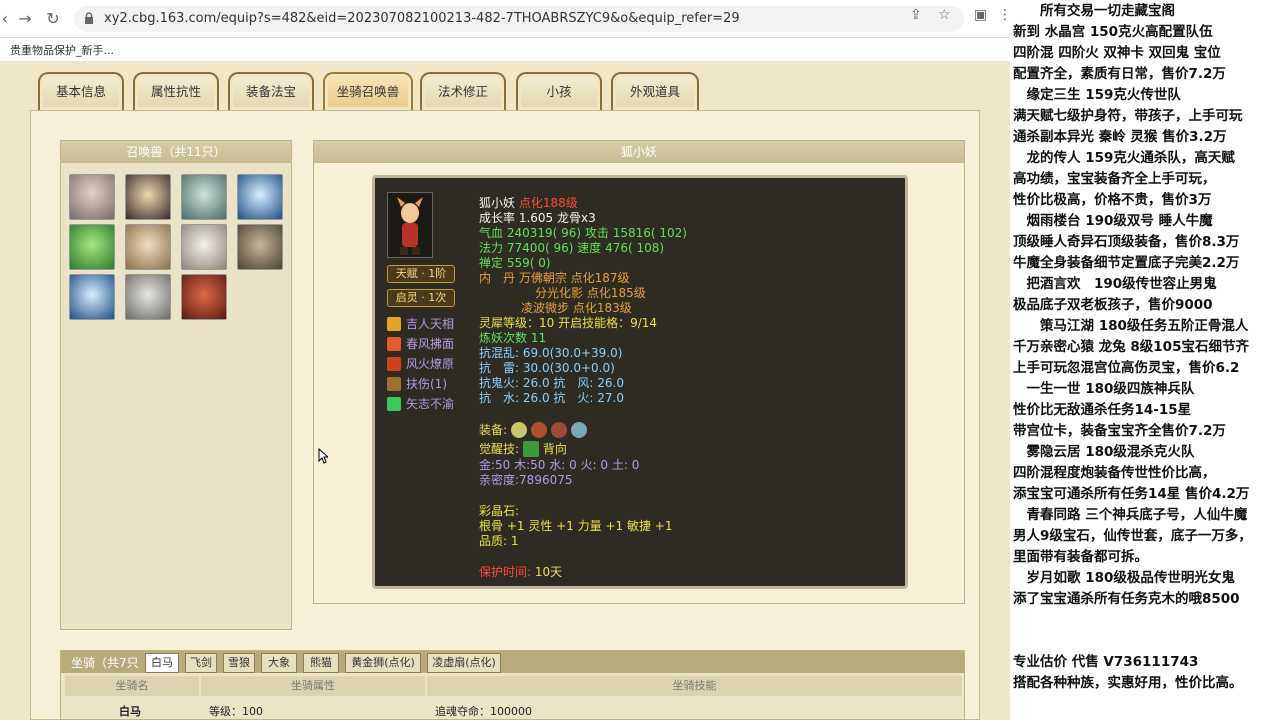 The width and height of the screenshot is (1280, 720). What do you see at coordinates (53, 19) in the screenshot?
I see `reload-icon: ↻` at bounding box center [53, 19].